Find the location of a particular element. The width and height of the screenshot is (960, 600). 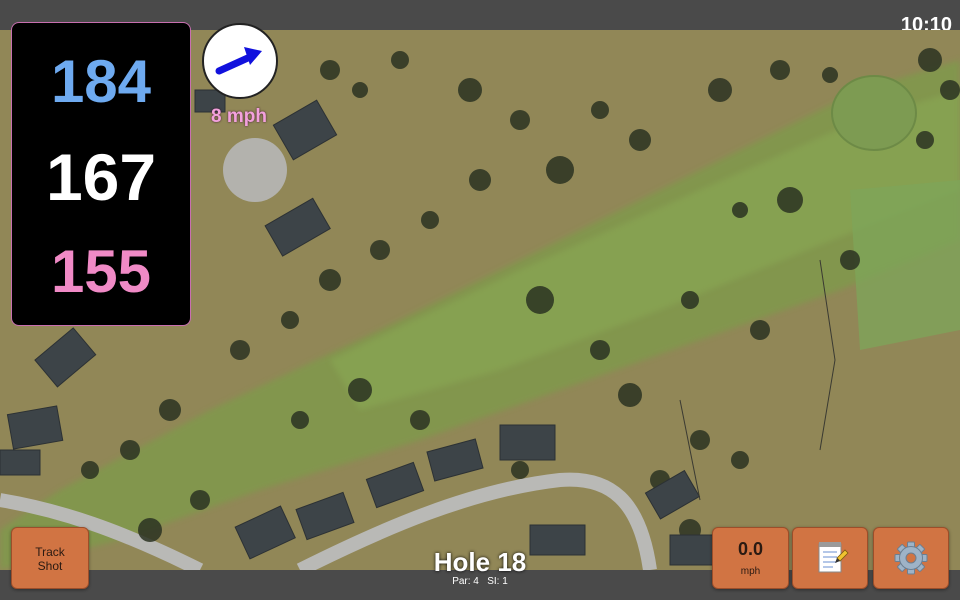

front-yardage: 155 is located at coordinates (101, 271).